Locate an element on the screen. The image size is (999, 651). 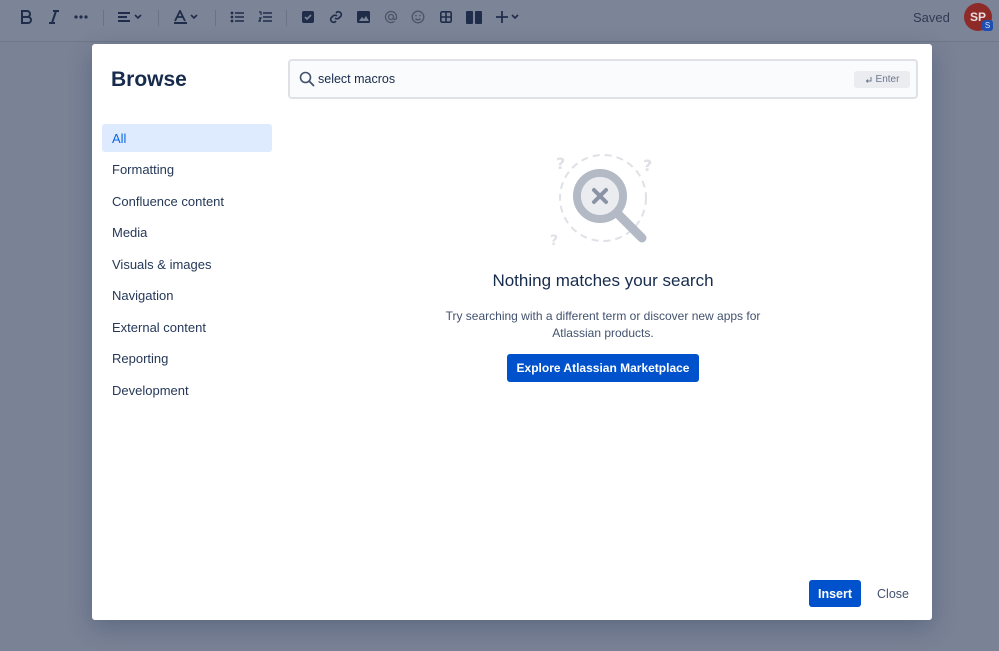
search-box: Enter is located at coordinates (603, 79).